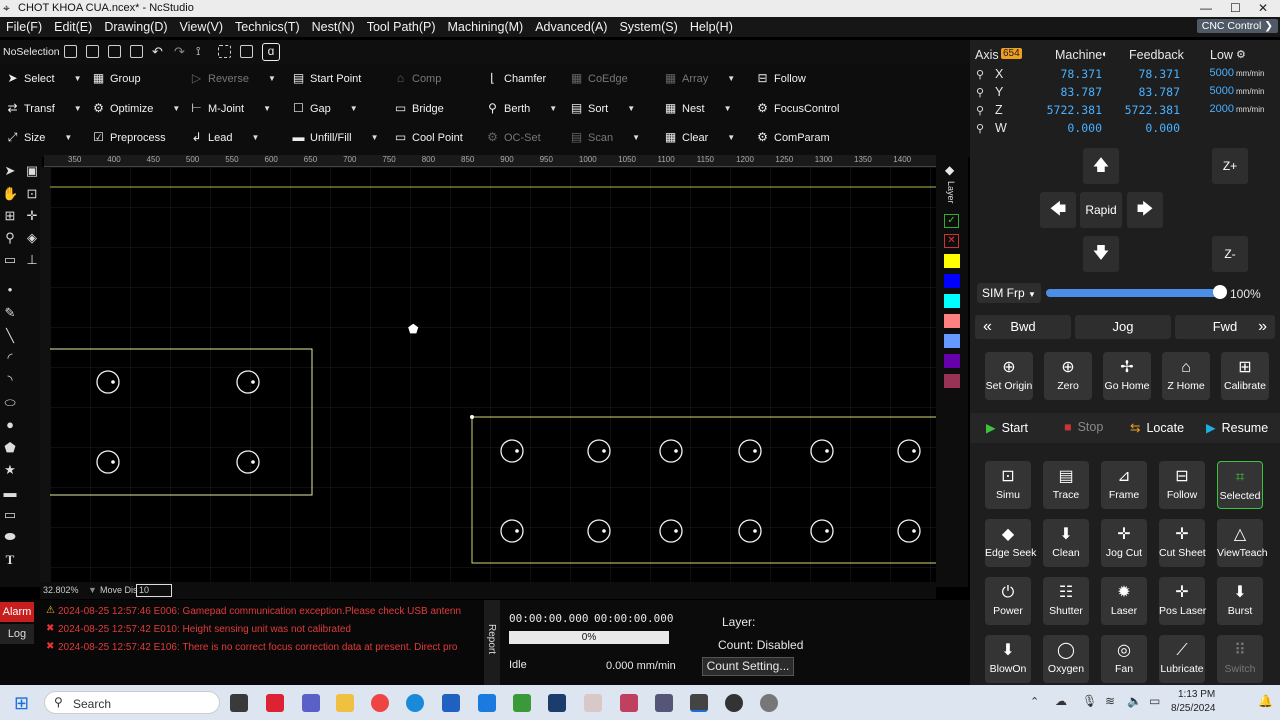  What do you see at coordinates (1237, 26) in the screenshot?
I see `cnc-control-button: CNC Control ❯` at bounding box center [1237, 26].